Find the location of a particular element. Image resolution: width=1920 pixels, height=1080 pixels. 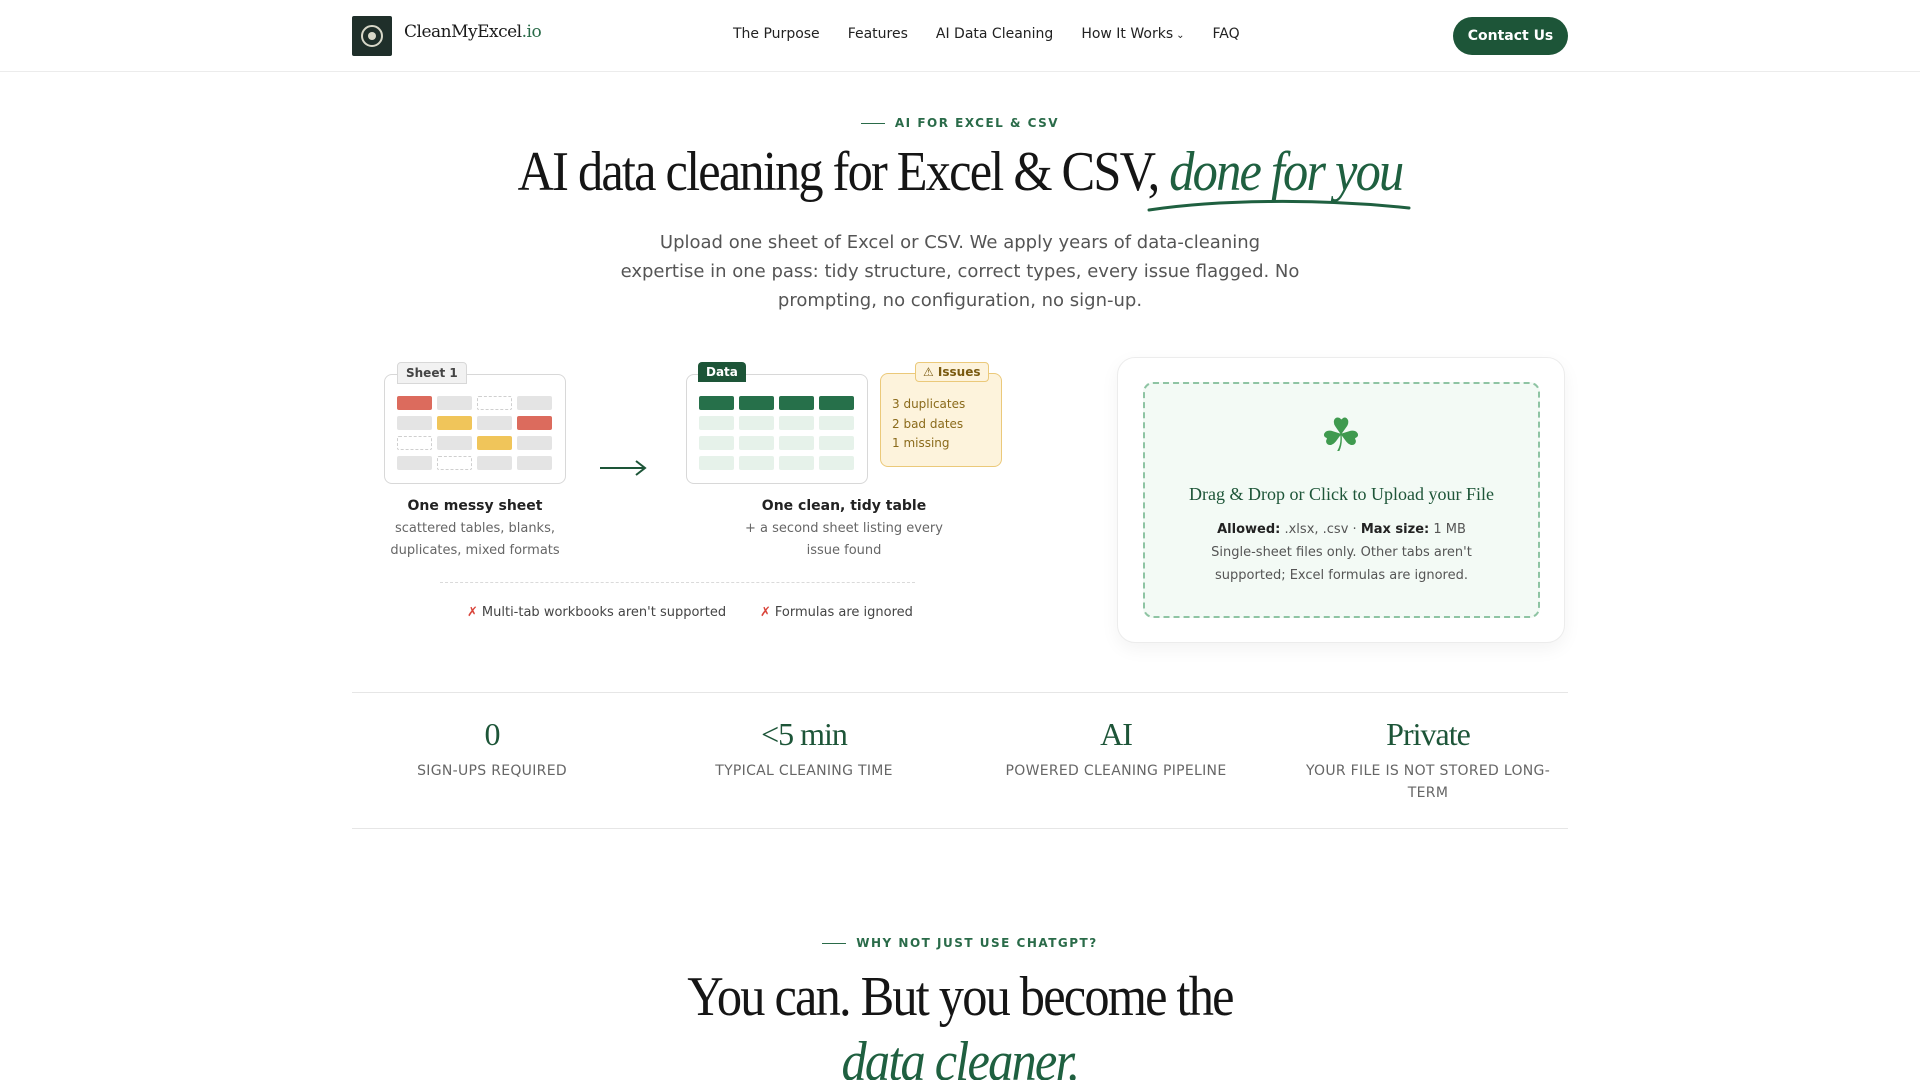

stat-label-ai: POWERED CLEANING PIPELINE is located at coordinates (1116, 771).